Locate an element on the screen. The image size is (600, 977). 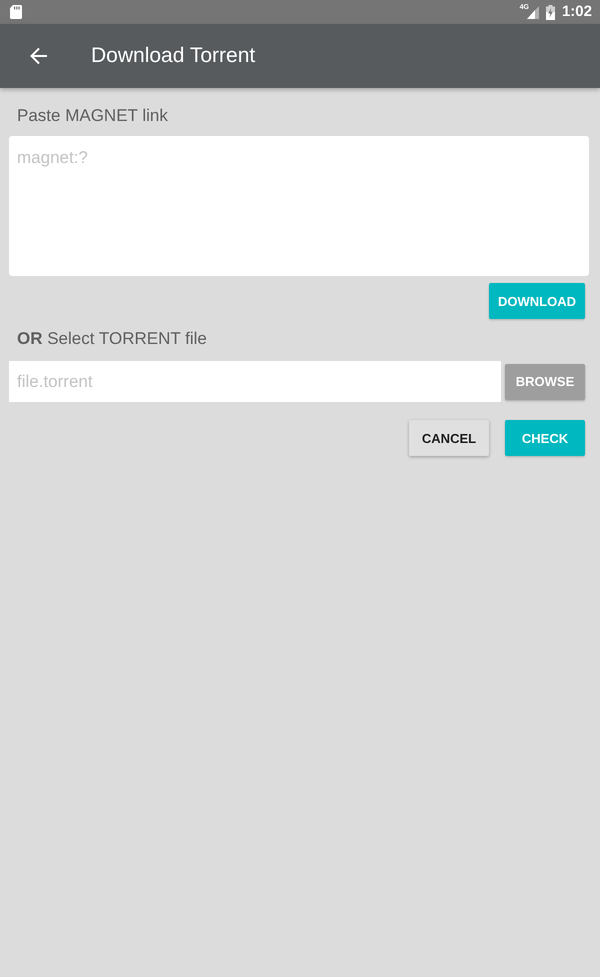
magnet-link-field: magnet:? is located at coordinates (299, 206).